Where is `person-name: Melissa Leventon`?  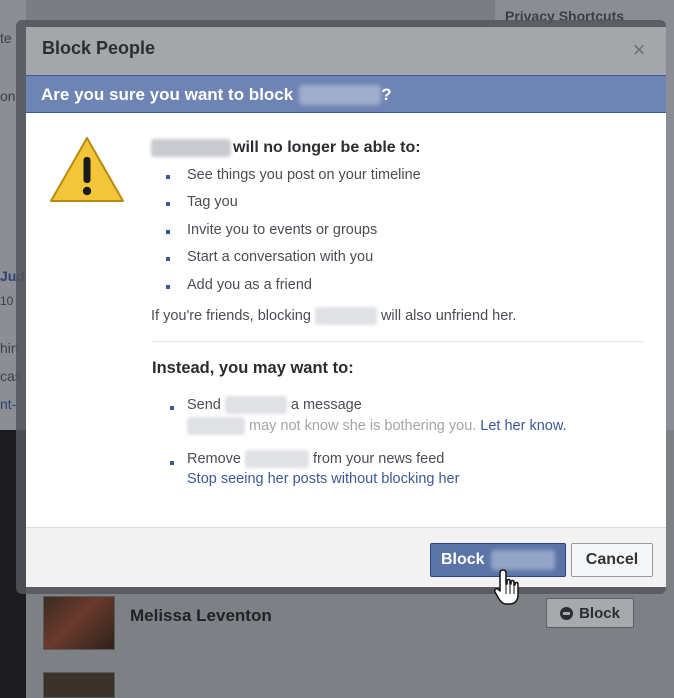
person-name: Melissa Leventon is located at coordinates (201, 616).